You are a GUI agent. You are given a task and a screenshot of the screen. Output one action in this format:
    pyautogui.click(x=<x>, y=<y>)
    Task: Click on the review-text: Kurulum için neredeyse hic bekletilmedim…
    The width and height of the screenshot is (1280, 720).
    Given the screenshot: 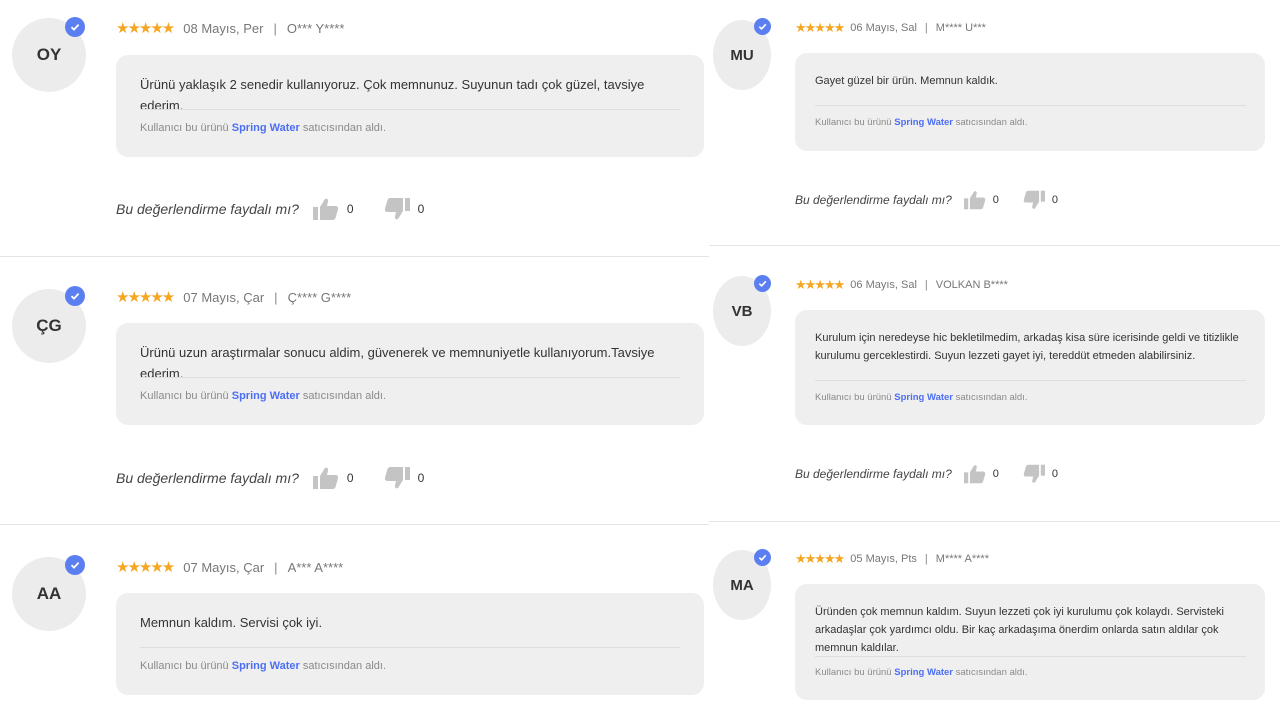 What is the action you would take?
    pyautogui.click(x=1027, y=347)
    